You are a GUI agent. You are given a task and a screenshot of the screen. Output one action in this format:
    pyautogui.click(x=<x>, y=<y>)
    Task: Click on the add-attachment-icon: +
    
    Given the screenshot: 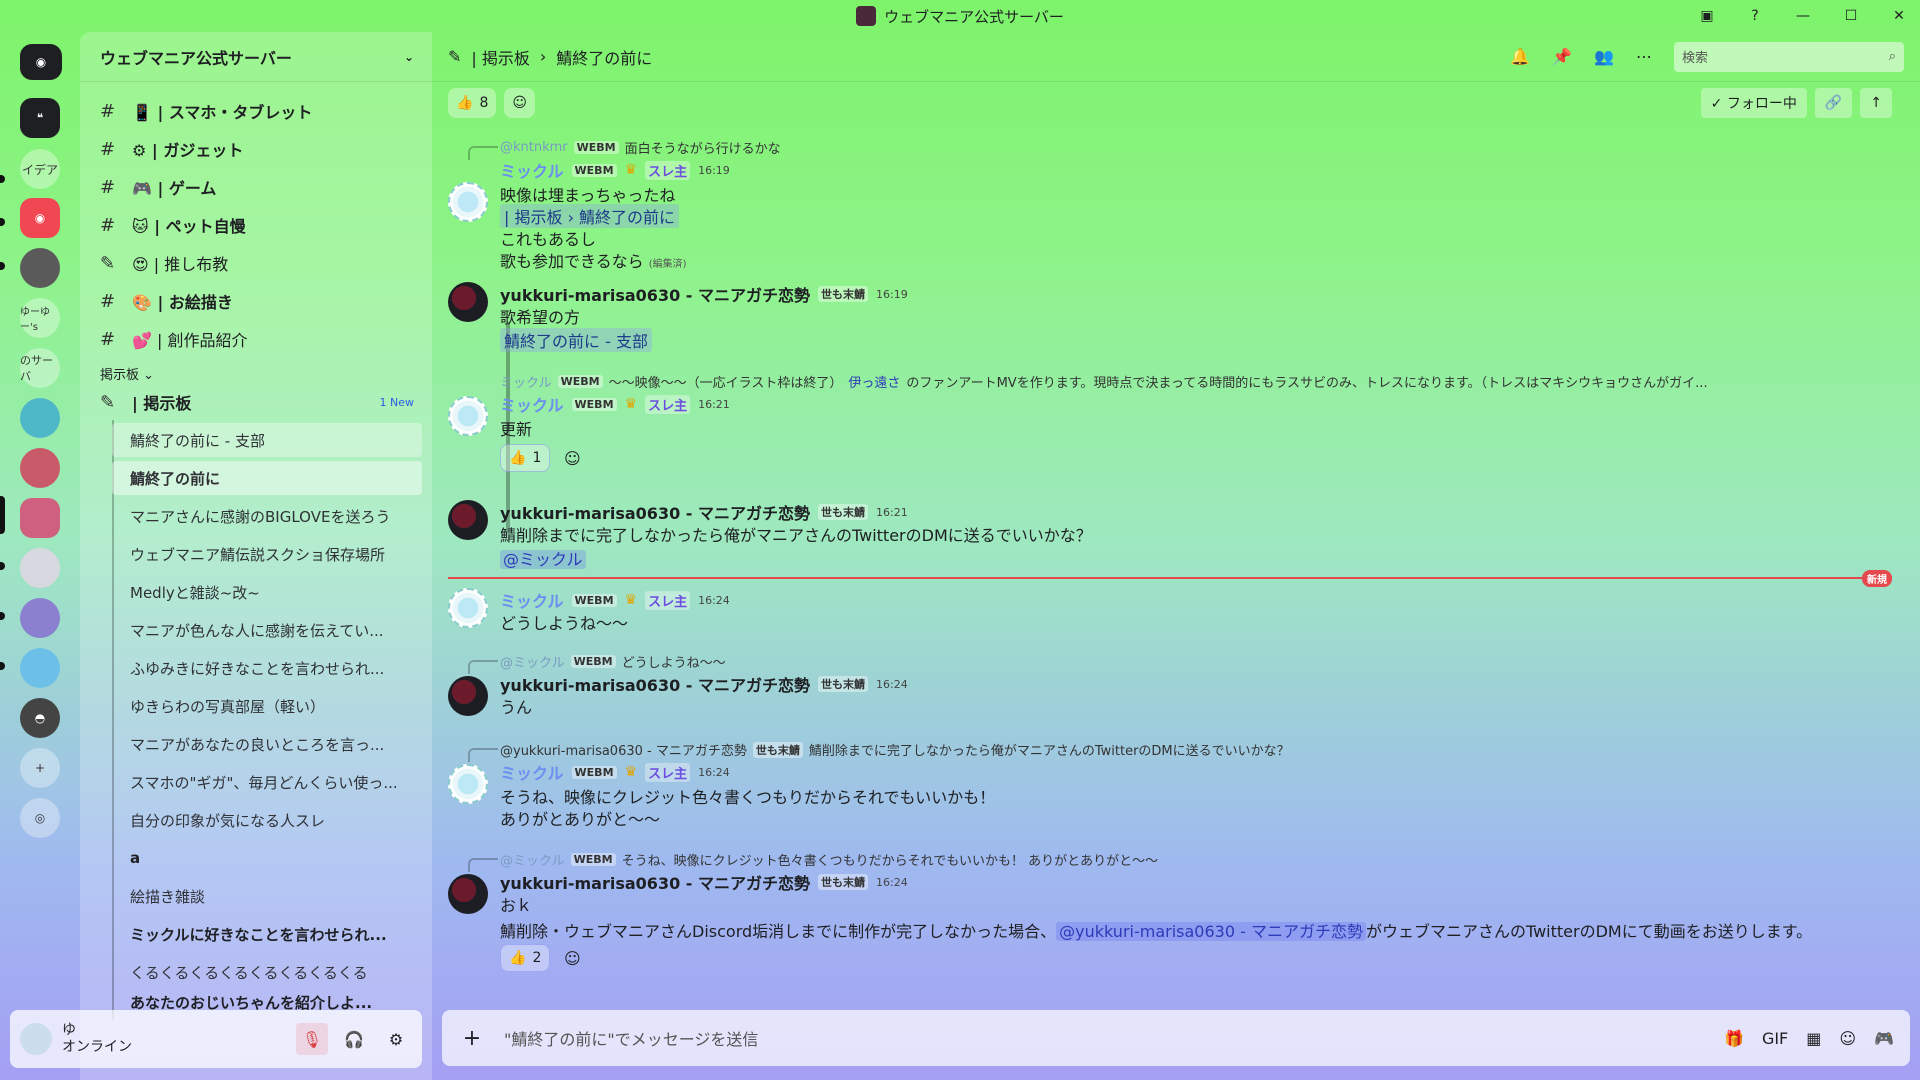 What is the action you would take?
    pyautogui.click(x=472, y=1038)
    